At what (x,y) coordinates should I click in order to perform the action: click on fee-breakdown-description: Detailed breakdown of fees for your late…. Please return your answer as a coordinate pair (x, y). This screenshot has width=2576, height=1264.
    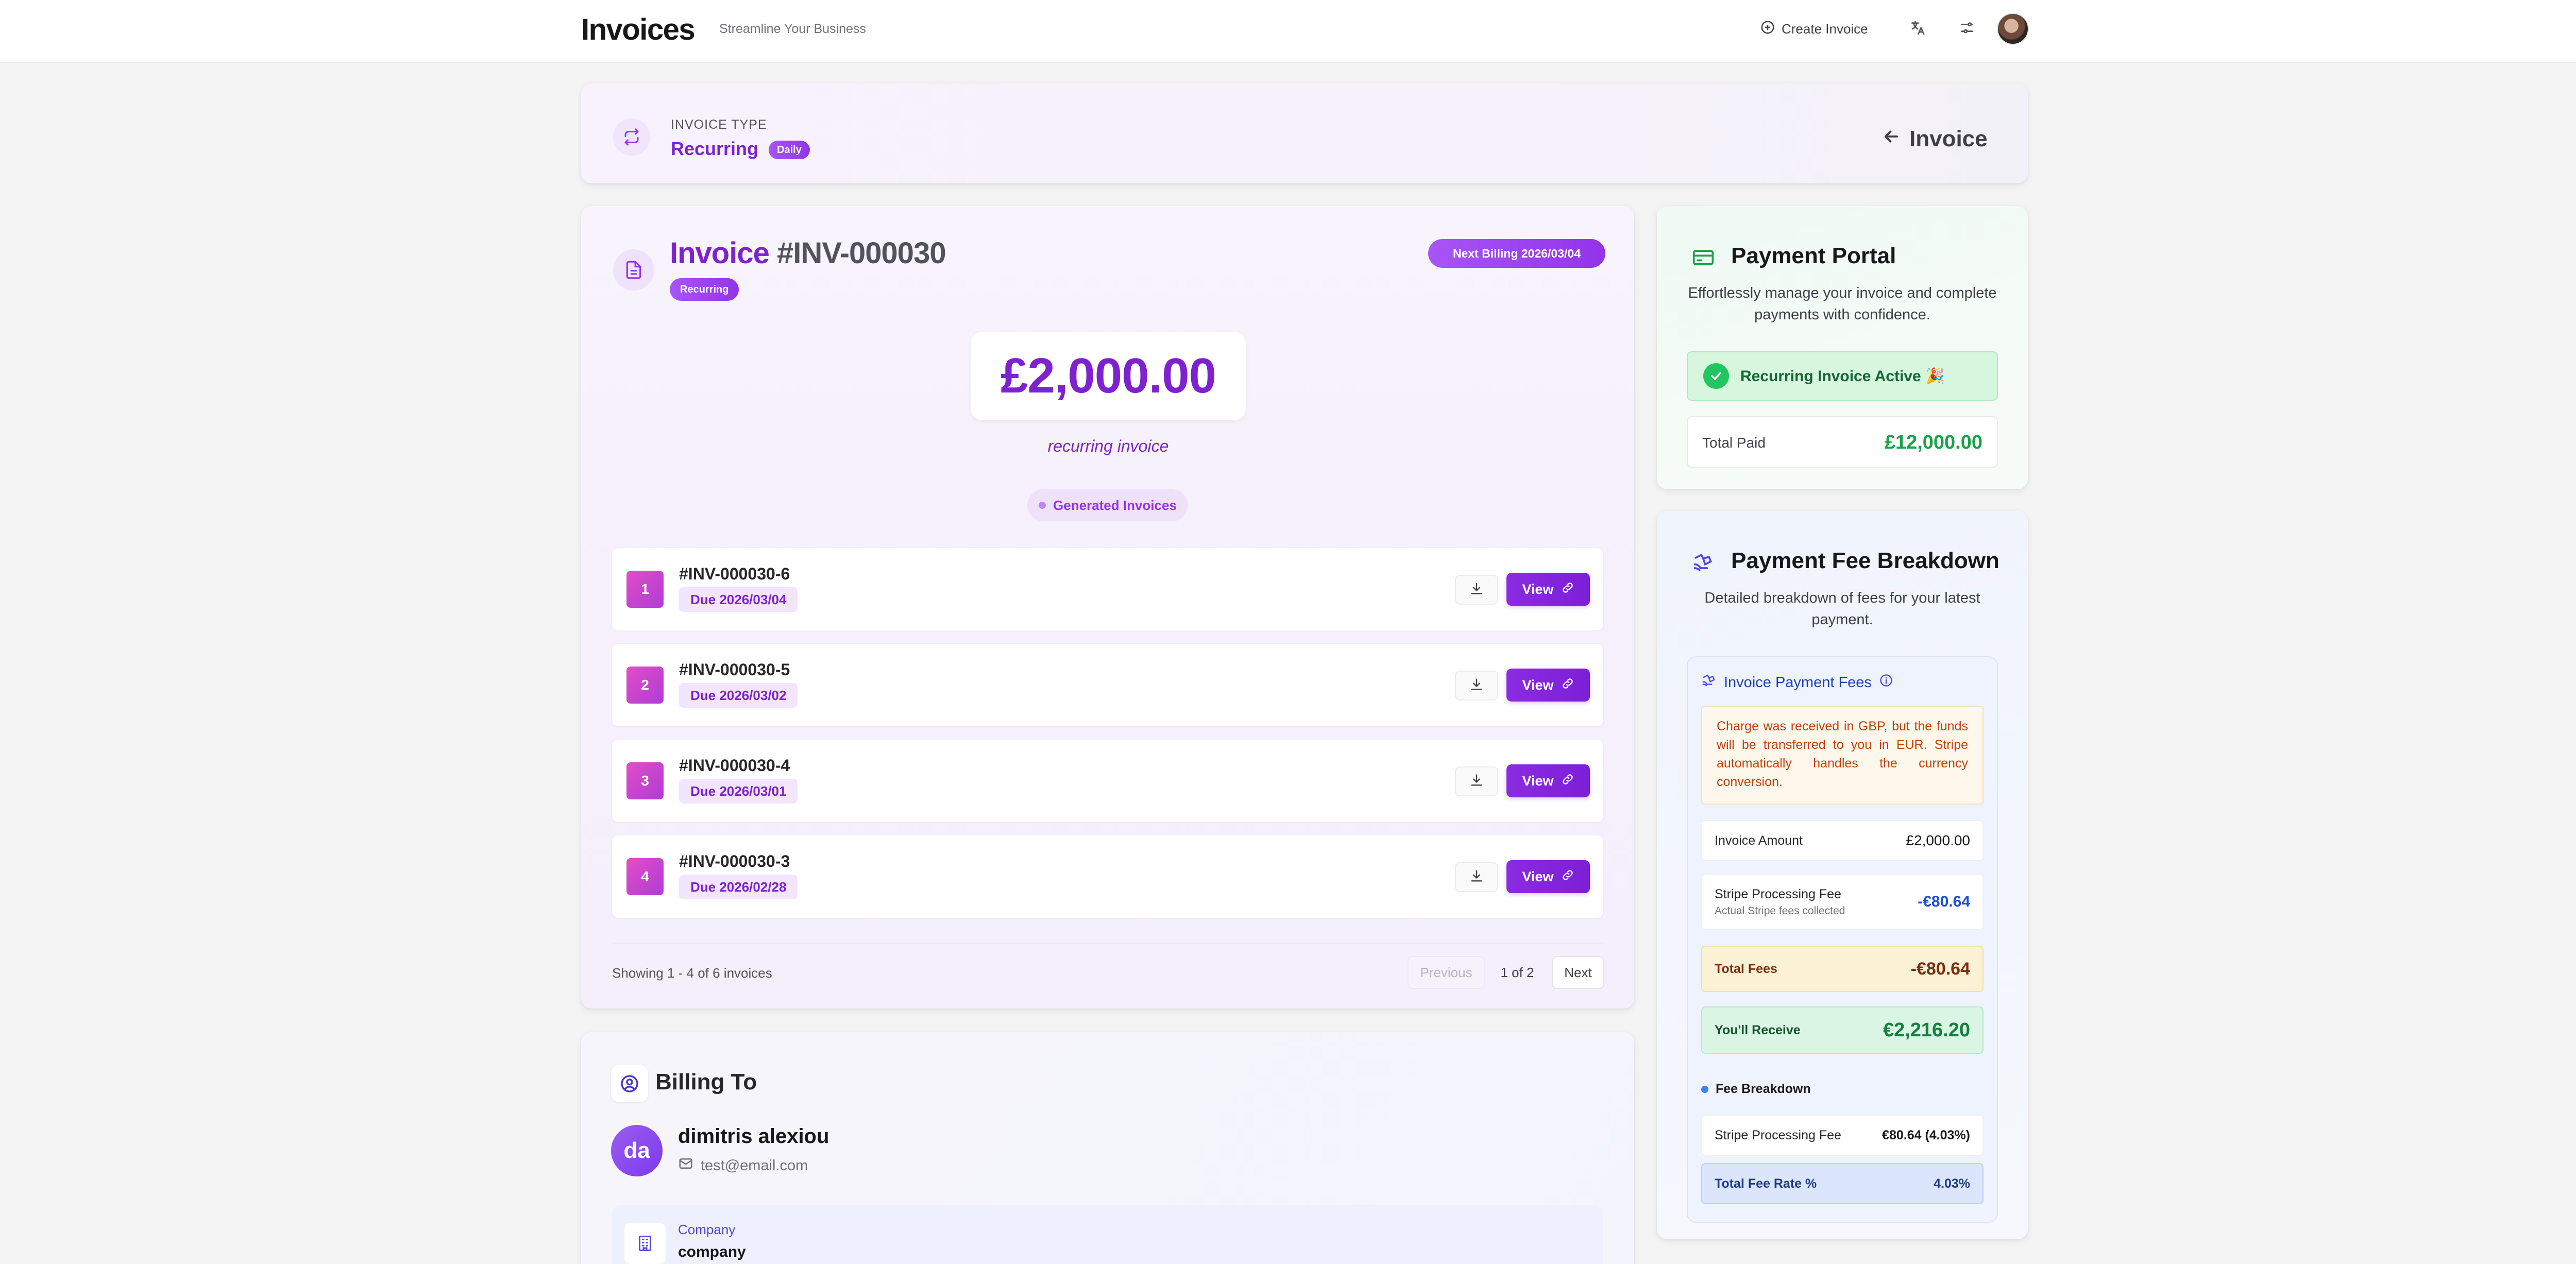
    Looking at the image, I should click on (1842, 609).